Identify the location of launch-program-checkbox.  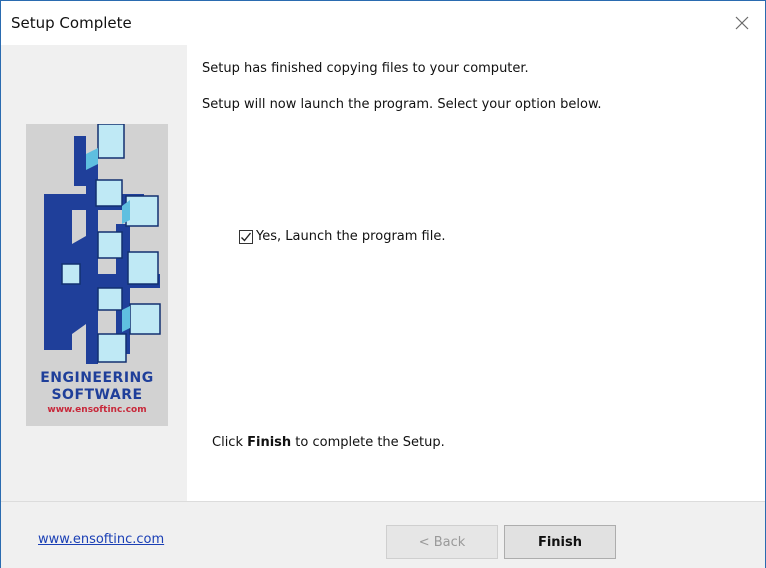
(246, 236).